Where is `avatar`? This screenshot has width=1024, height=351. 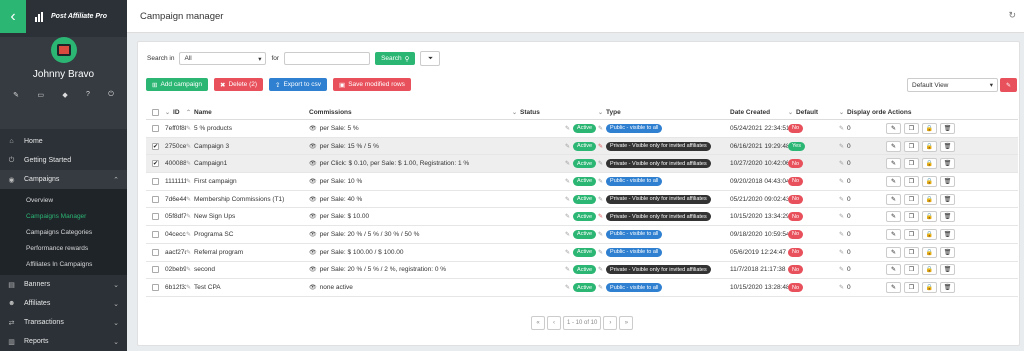
avatar is located at coordinates (63, 50).